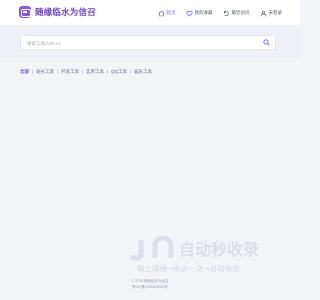  I want to click on search-section, so click(150, 42).